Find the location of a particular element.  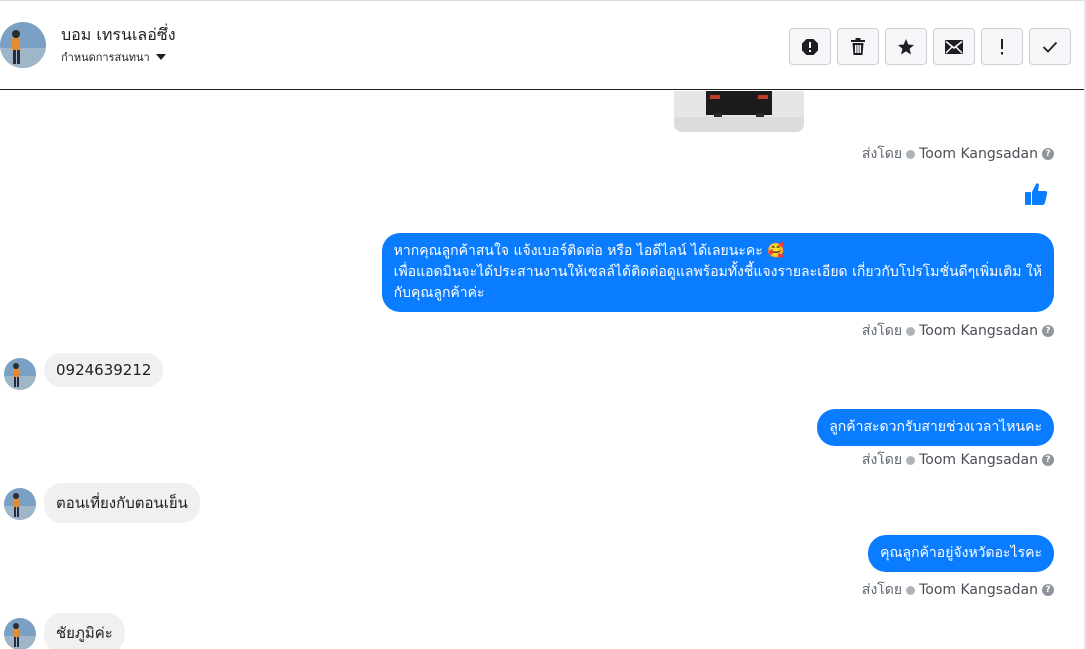

delete-icon is located at coordinates (858, 46).